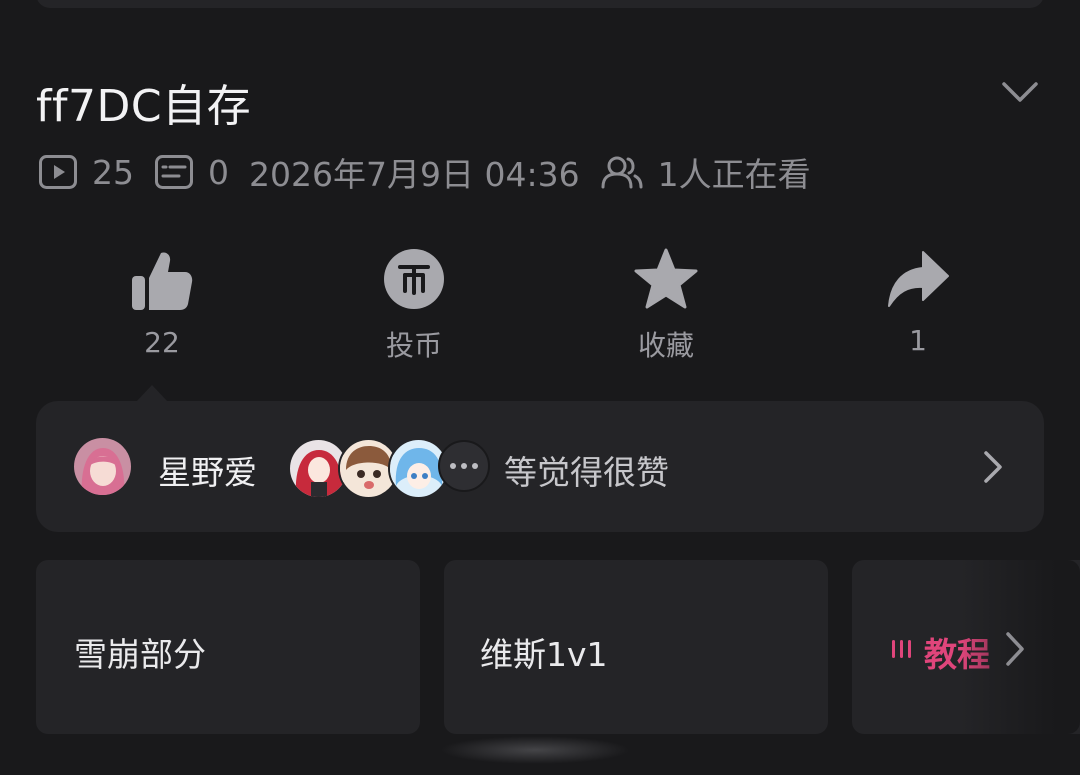 The height and width of the screenshot is (775, 1080). I want to click on coin-label: 投币, so click(413, 345).